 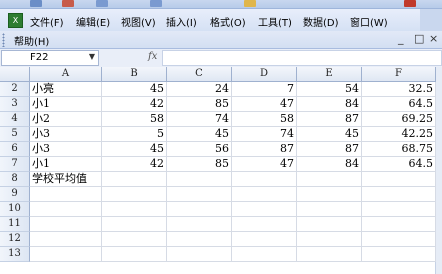 What do you see at coordinates (134, 134) in the screenshot?
I see `cell: 5` at bounding box center [134, 134].